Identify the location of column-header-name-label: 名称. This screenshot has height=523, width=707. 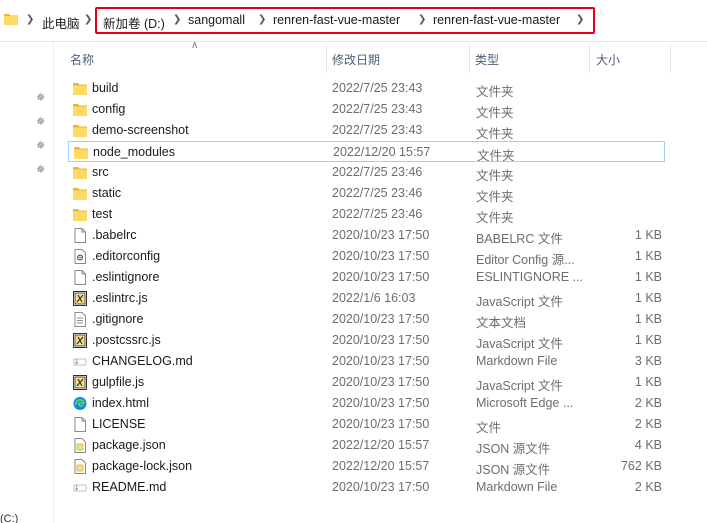
(82, 59).